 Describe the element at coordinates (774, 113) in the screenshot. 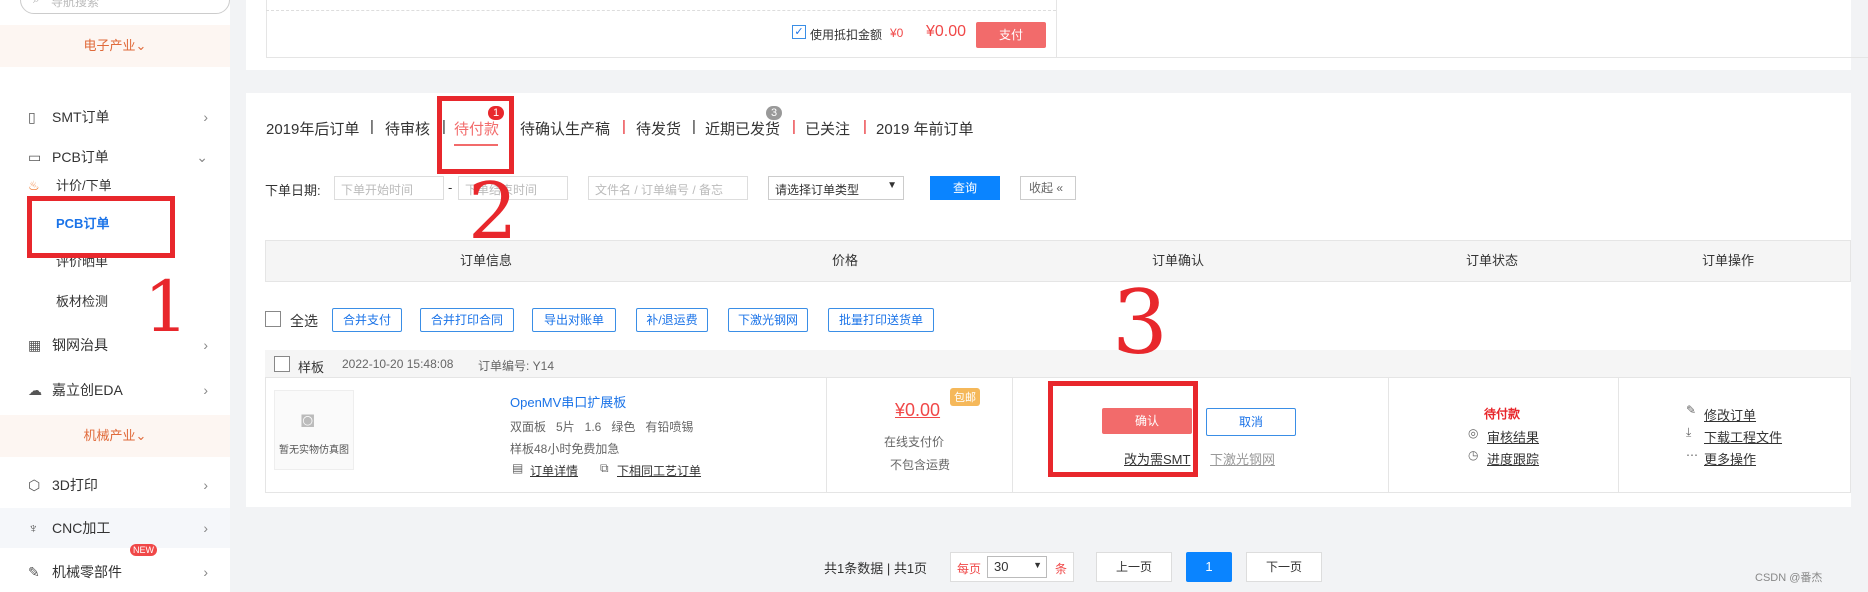

I see `tab-badge: 3` at that location.